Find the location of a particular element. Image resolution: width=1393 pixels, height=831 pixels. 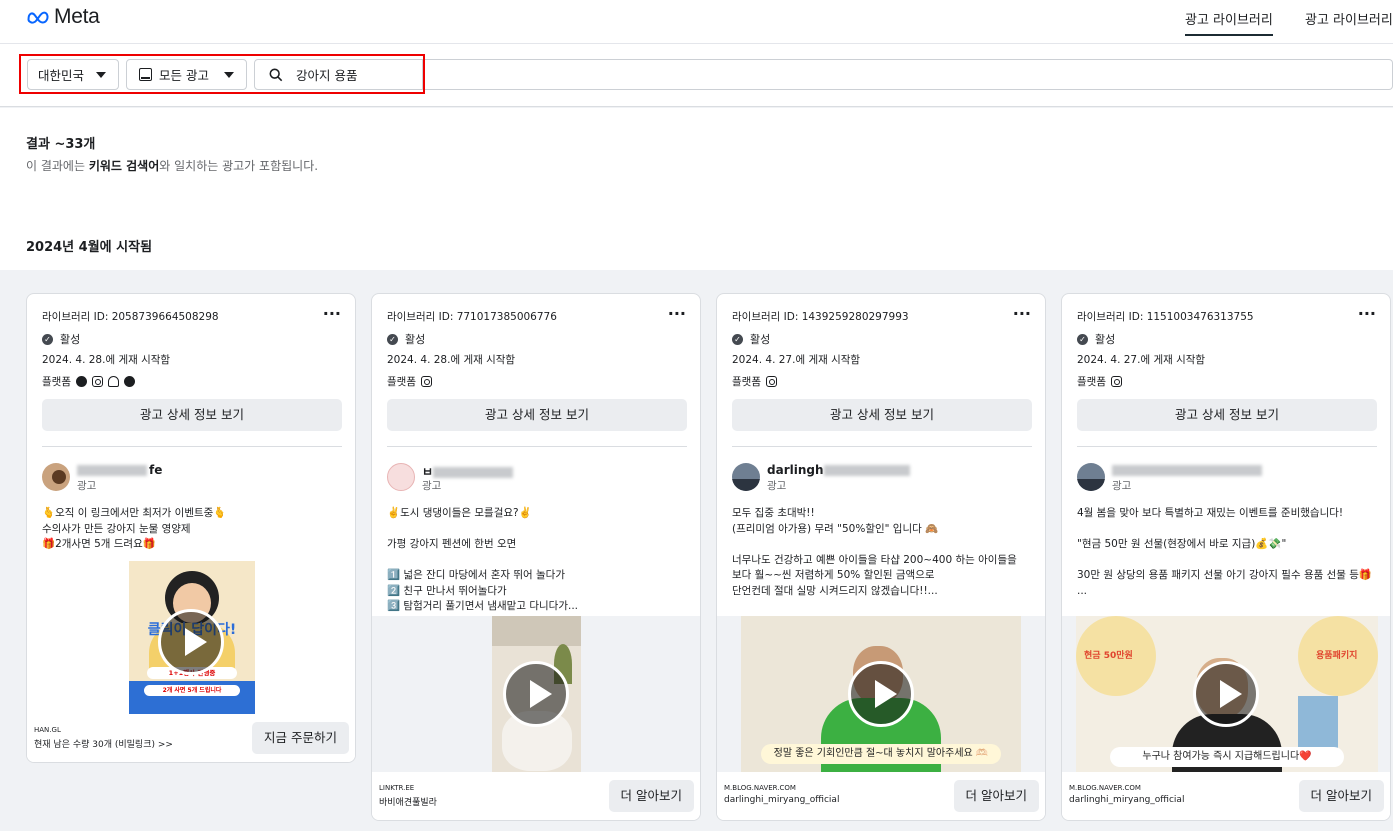

facebook-icon is located at coordinates (81, 381).